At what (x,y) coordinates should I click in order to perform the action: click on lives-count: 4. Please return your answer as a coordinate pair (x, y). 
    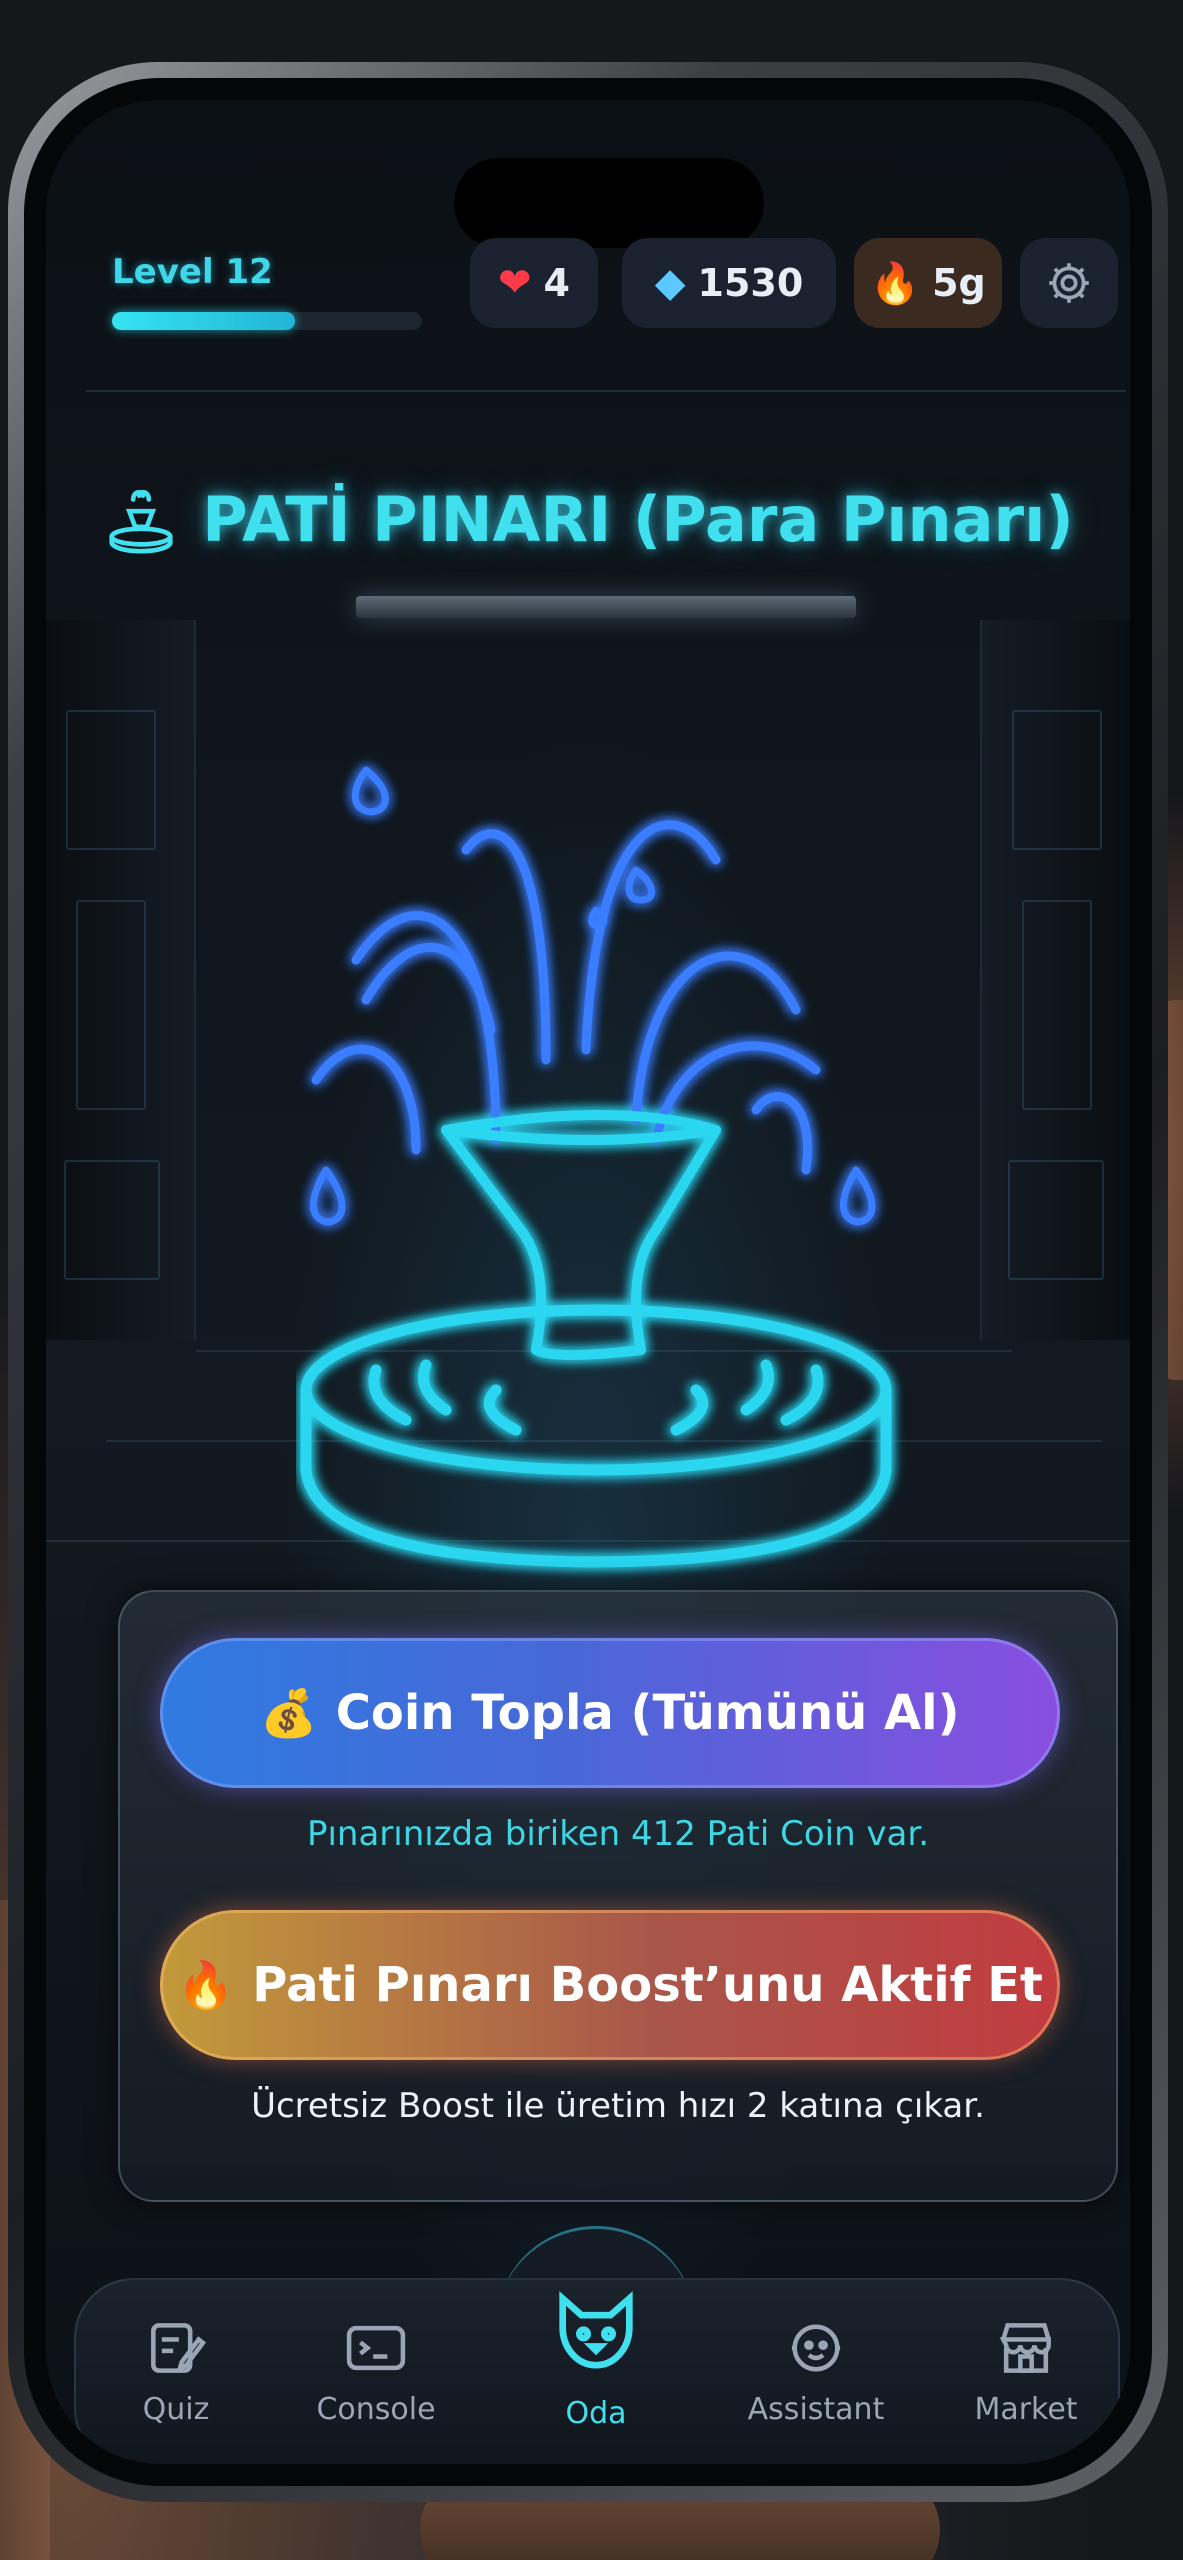
    Looking at the image, I should click on (556, 283).